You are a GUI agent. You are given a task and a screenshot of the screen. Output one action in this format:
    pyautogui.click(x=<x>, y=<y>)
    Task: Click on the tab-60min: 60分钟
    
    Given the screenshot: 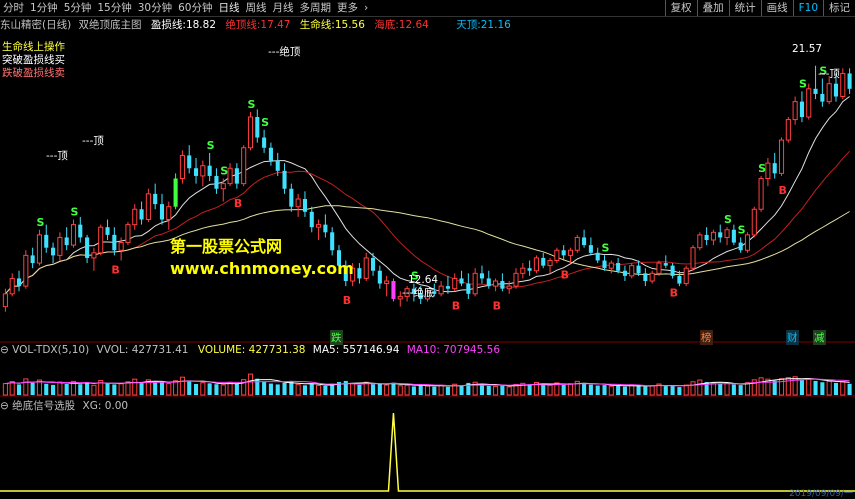 What is the action you would take?
    pyautogui.click(x=195, y=8)
    